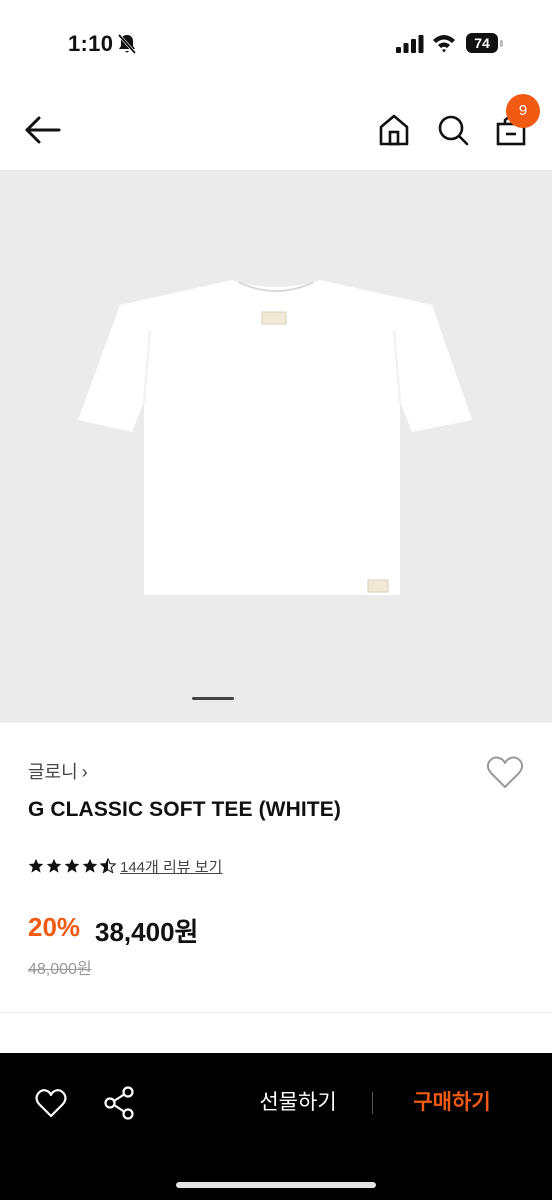 The height and width of the screenshot is (1200, 552). Describe the element at coordinates (53, 772) in the screenshot. I see `brand-name: 글로니` at that location.